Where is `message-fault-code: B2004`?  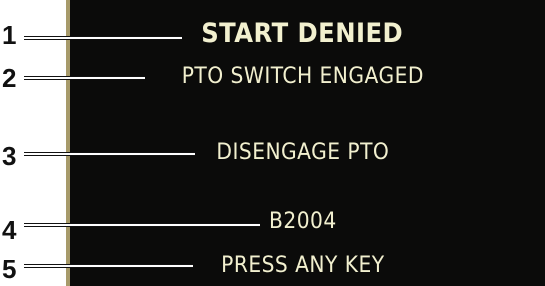 message-fault-code: B2004 is located at coordinates (303, 221).